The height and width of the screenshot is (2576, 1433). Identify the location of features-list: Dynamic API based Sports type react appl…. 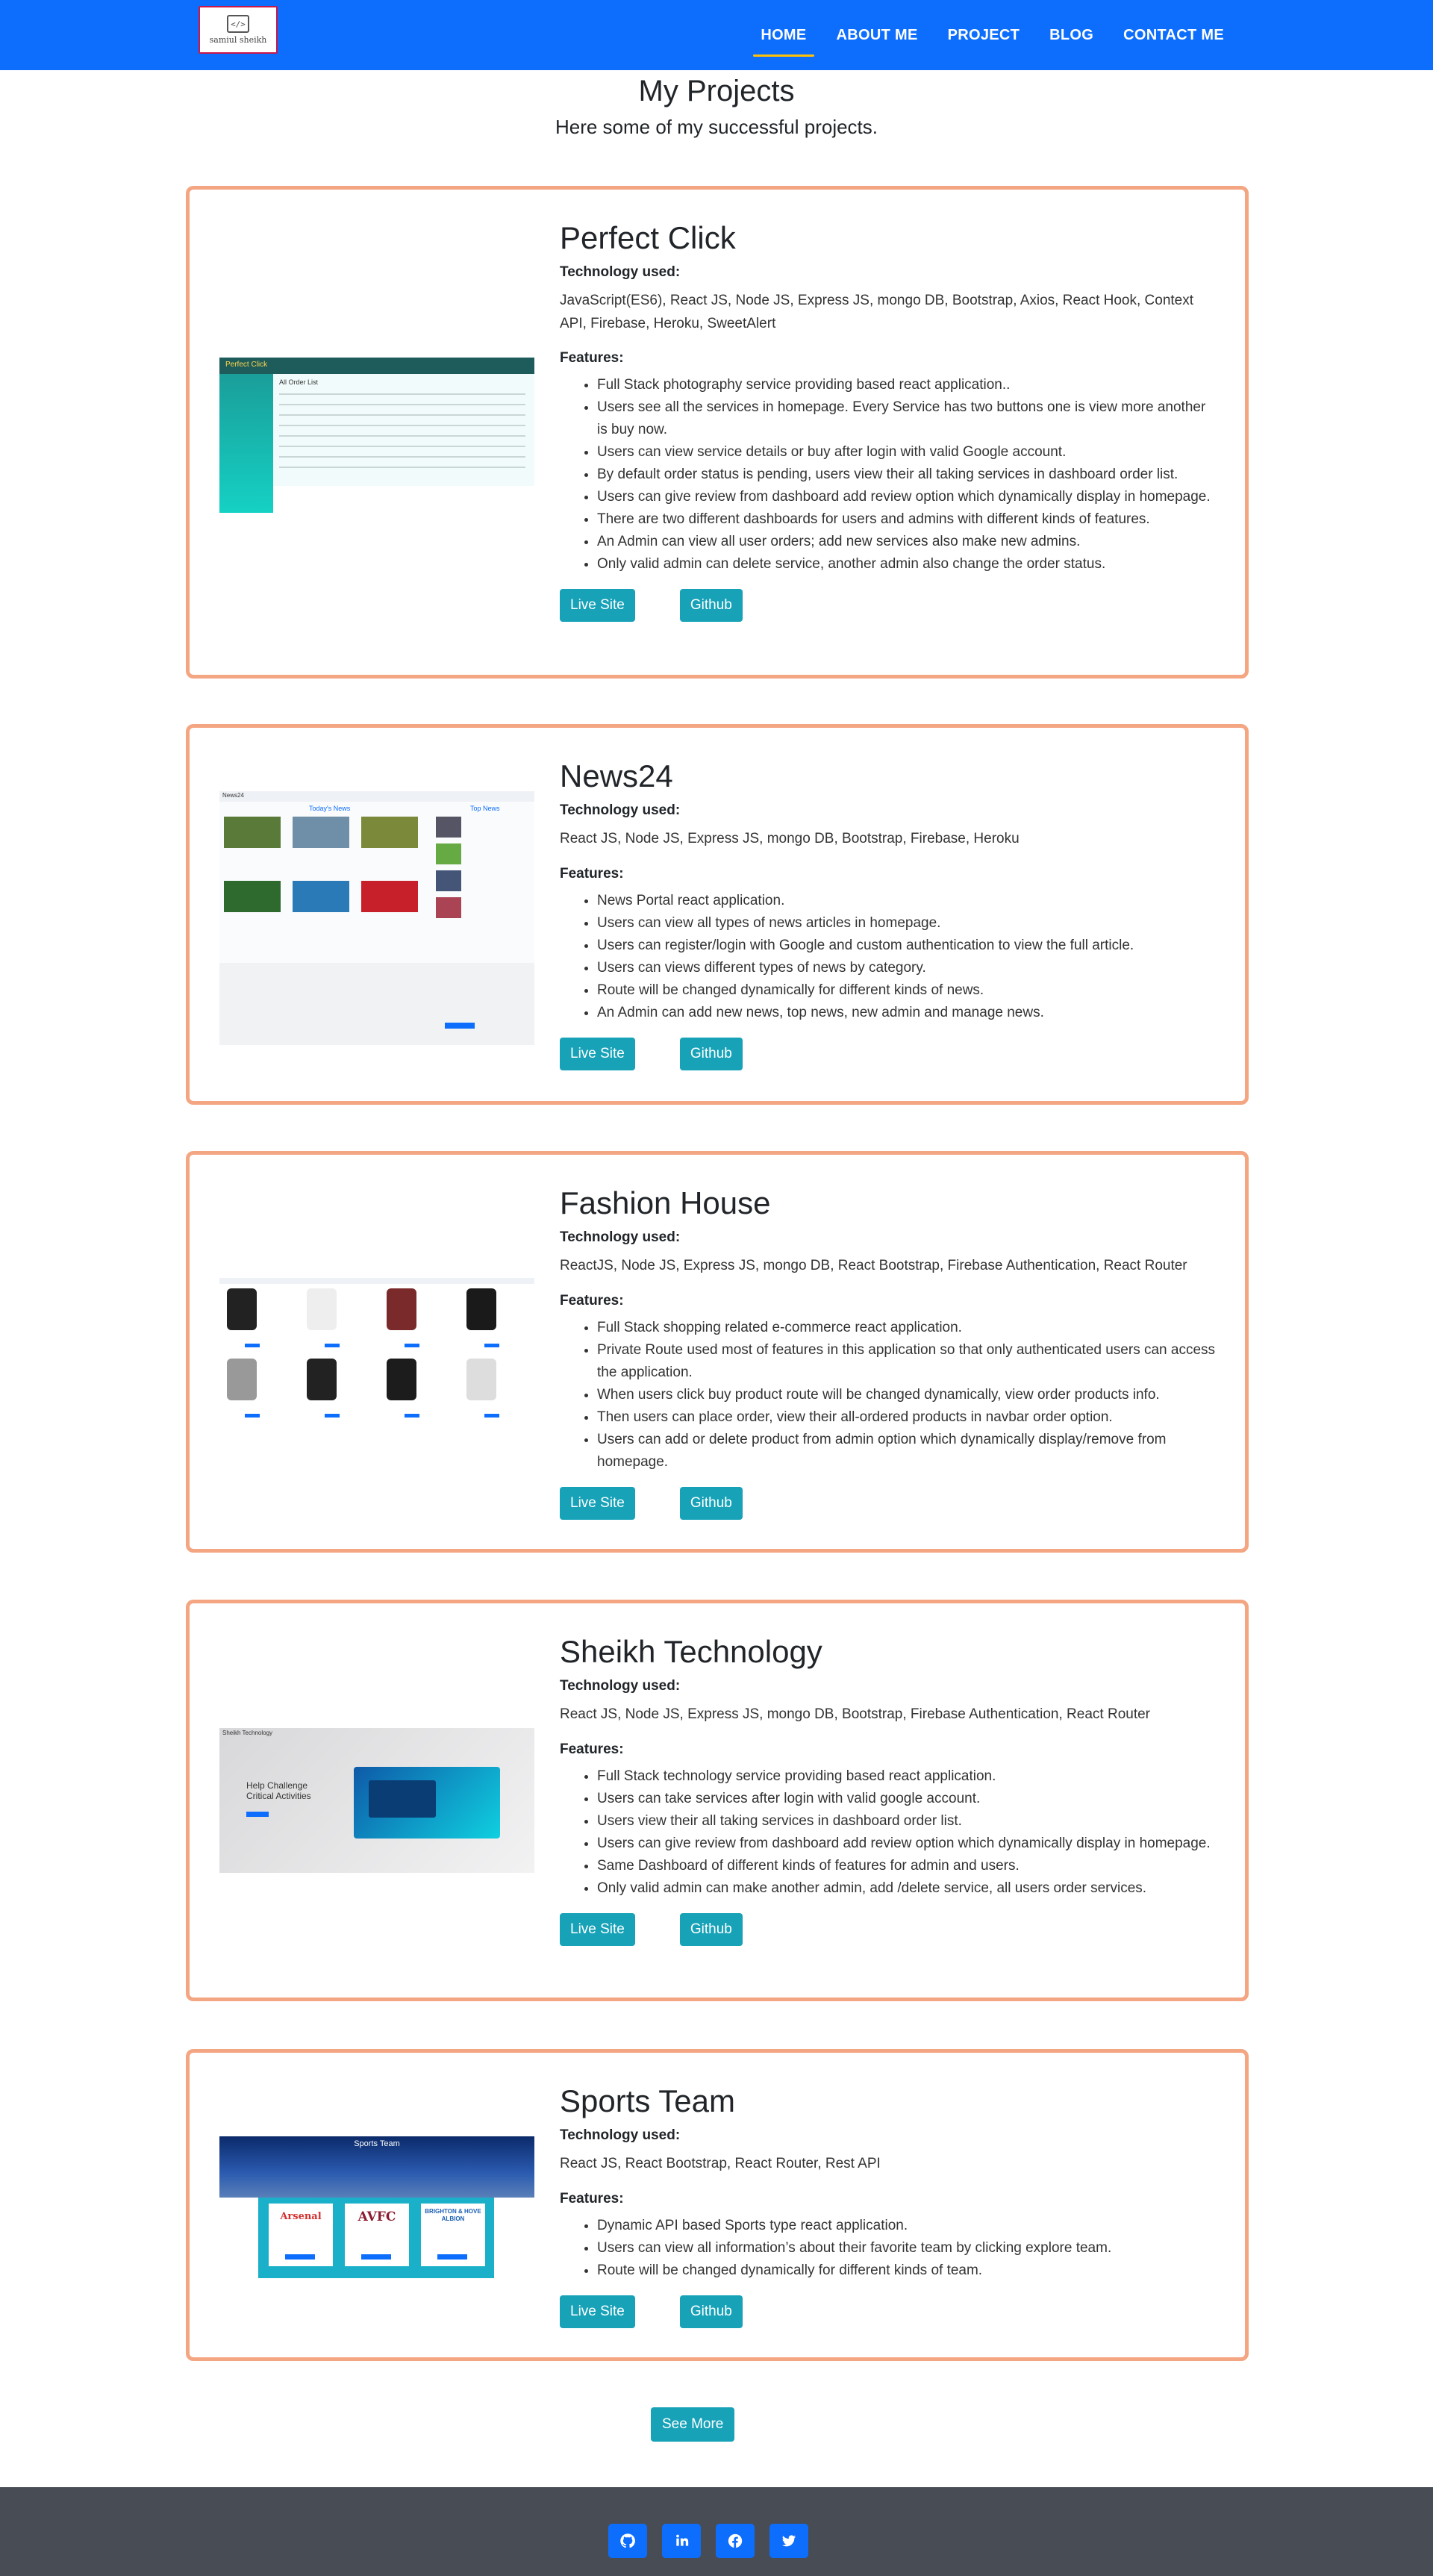
(888, 2248).